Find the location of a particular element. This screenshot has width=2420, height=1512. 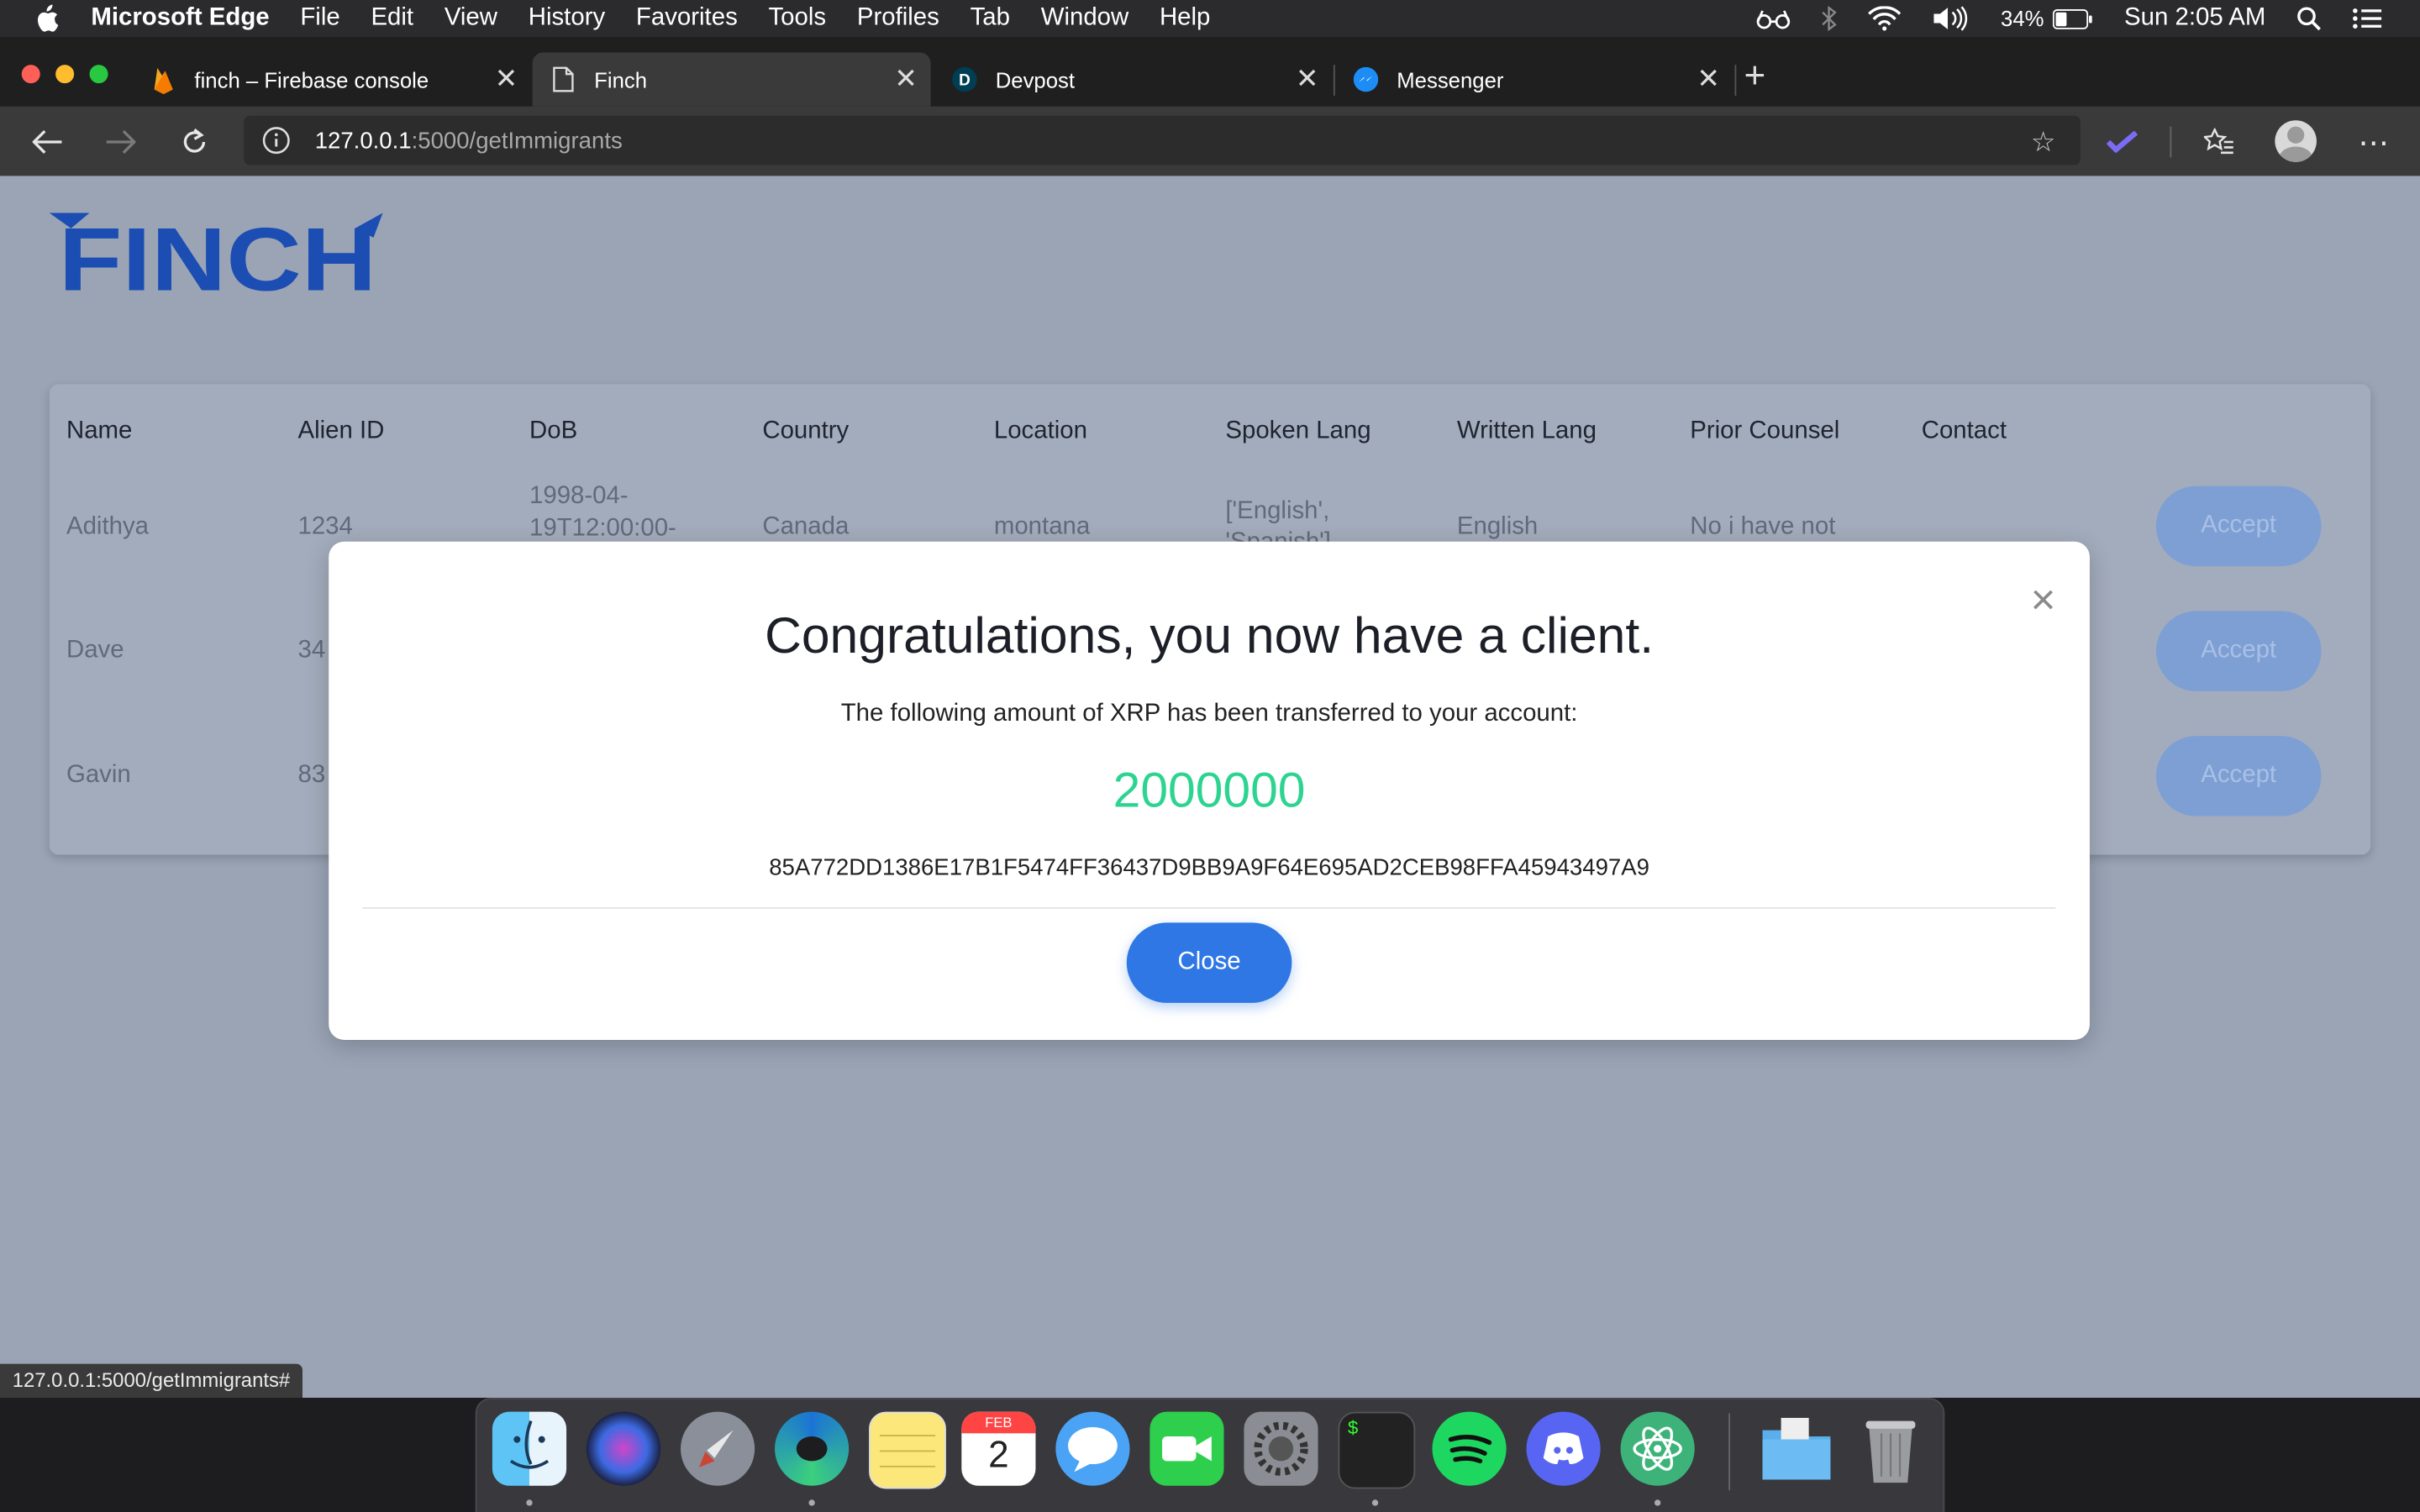

finder-icon is located at coordinates (529, 1448).